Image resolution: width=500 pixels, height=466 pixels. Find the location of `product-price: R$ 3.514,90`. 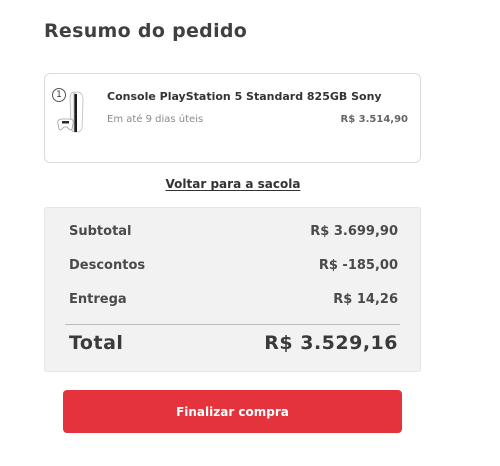

product-price: R$ 3.514,90 is located at coordinates (374, 119).